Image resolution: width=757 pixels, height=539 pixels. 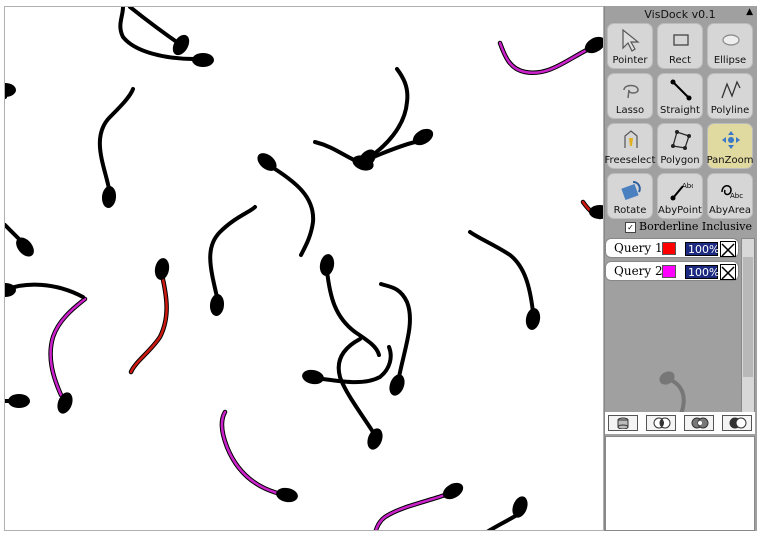 What do you see at coordinates (681, 90) in the screenshot?
I see `straight-line-icon` at bounding box center [681, 90].